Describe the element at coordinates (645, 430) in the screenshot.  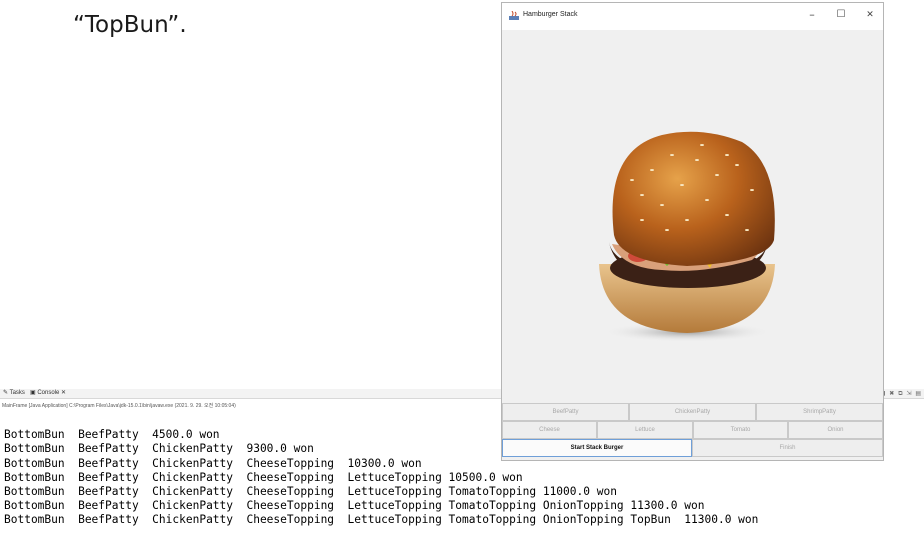
I see `lettuce-button: Lettuce` at that location.